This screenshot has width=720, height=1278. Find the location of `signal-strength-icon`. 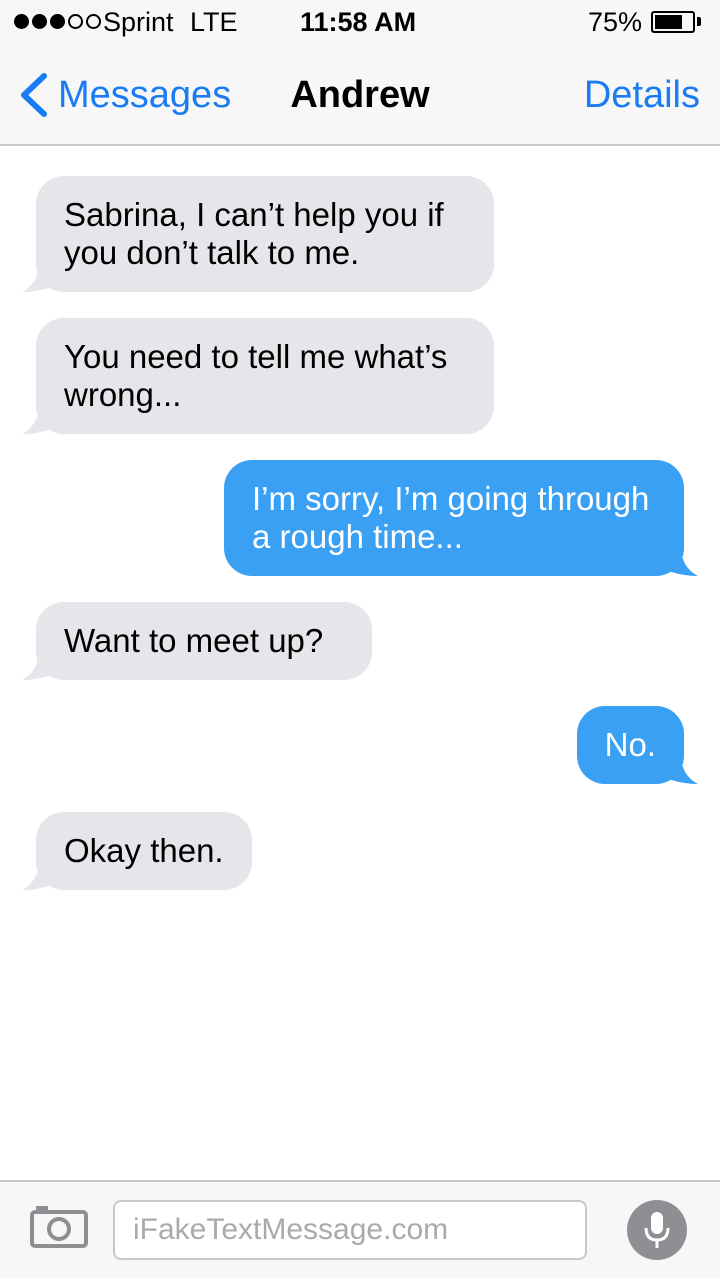

signal-strength-icon is located at coordinates (57, 21).